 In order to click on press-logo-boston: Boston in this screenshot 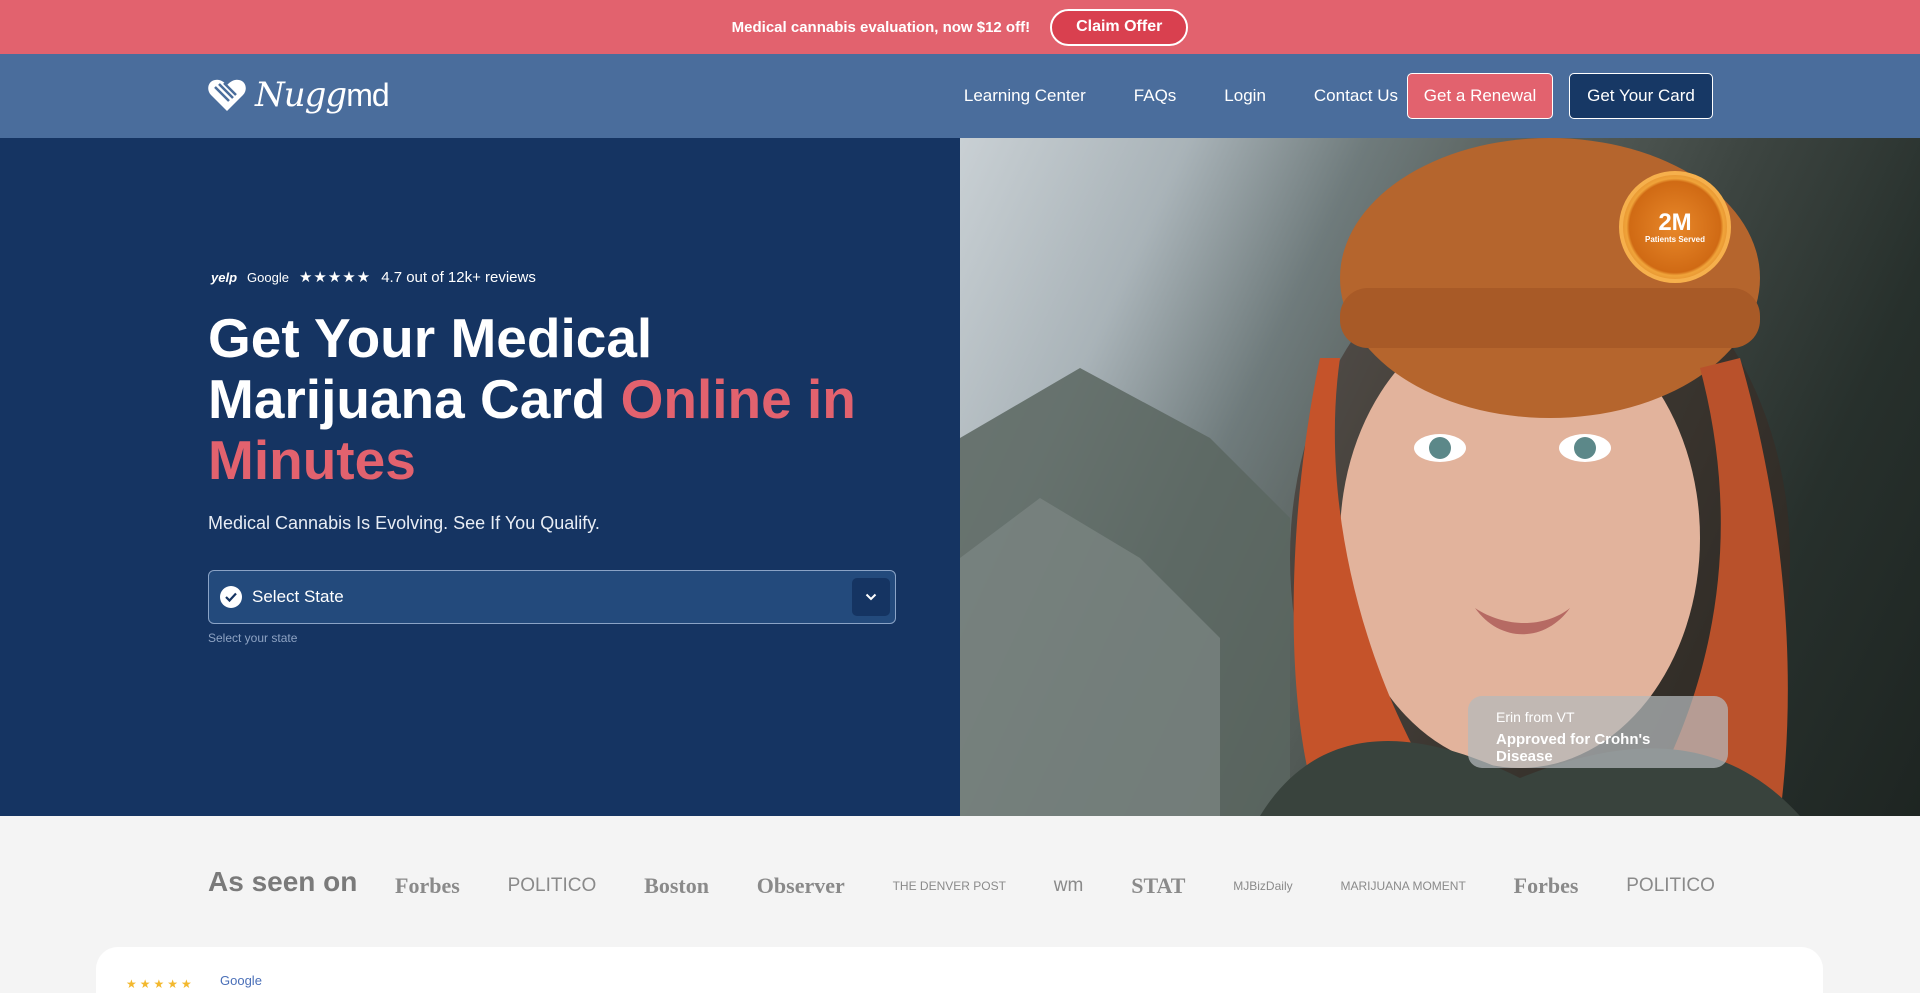, I will do `click(676, 885)`.